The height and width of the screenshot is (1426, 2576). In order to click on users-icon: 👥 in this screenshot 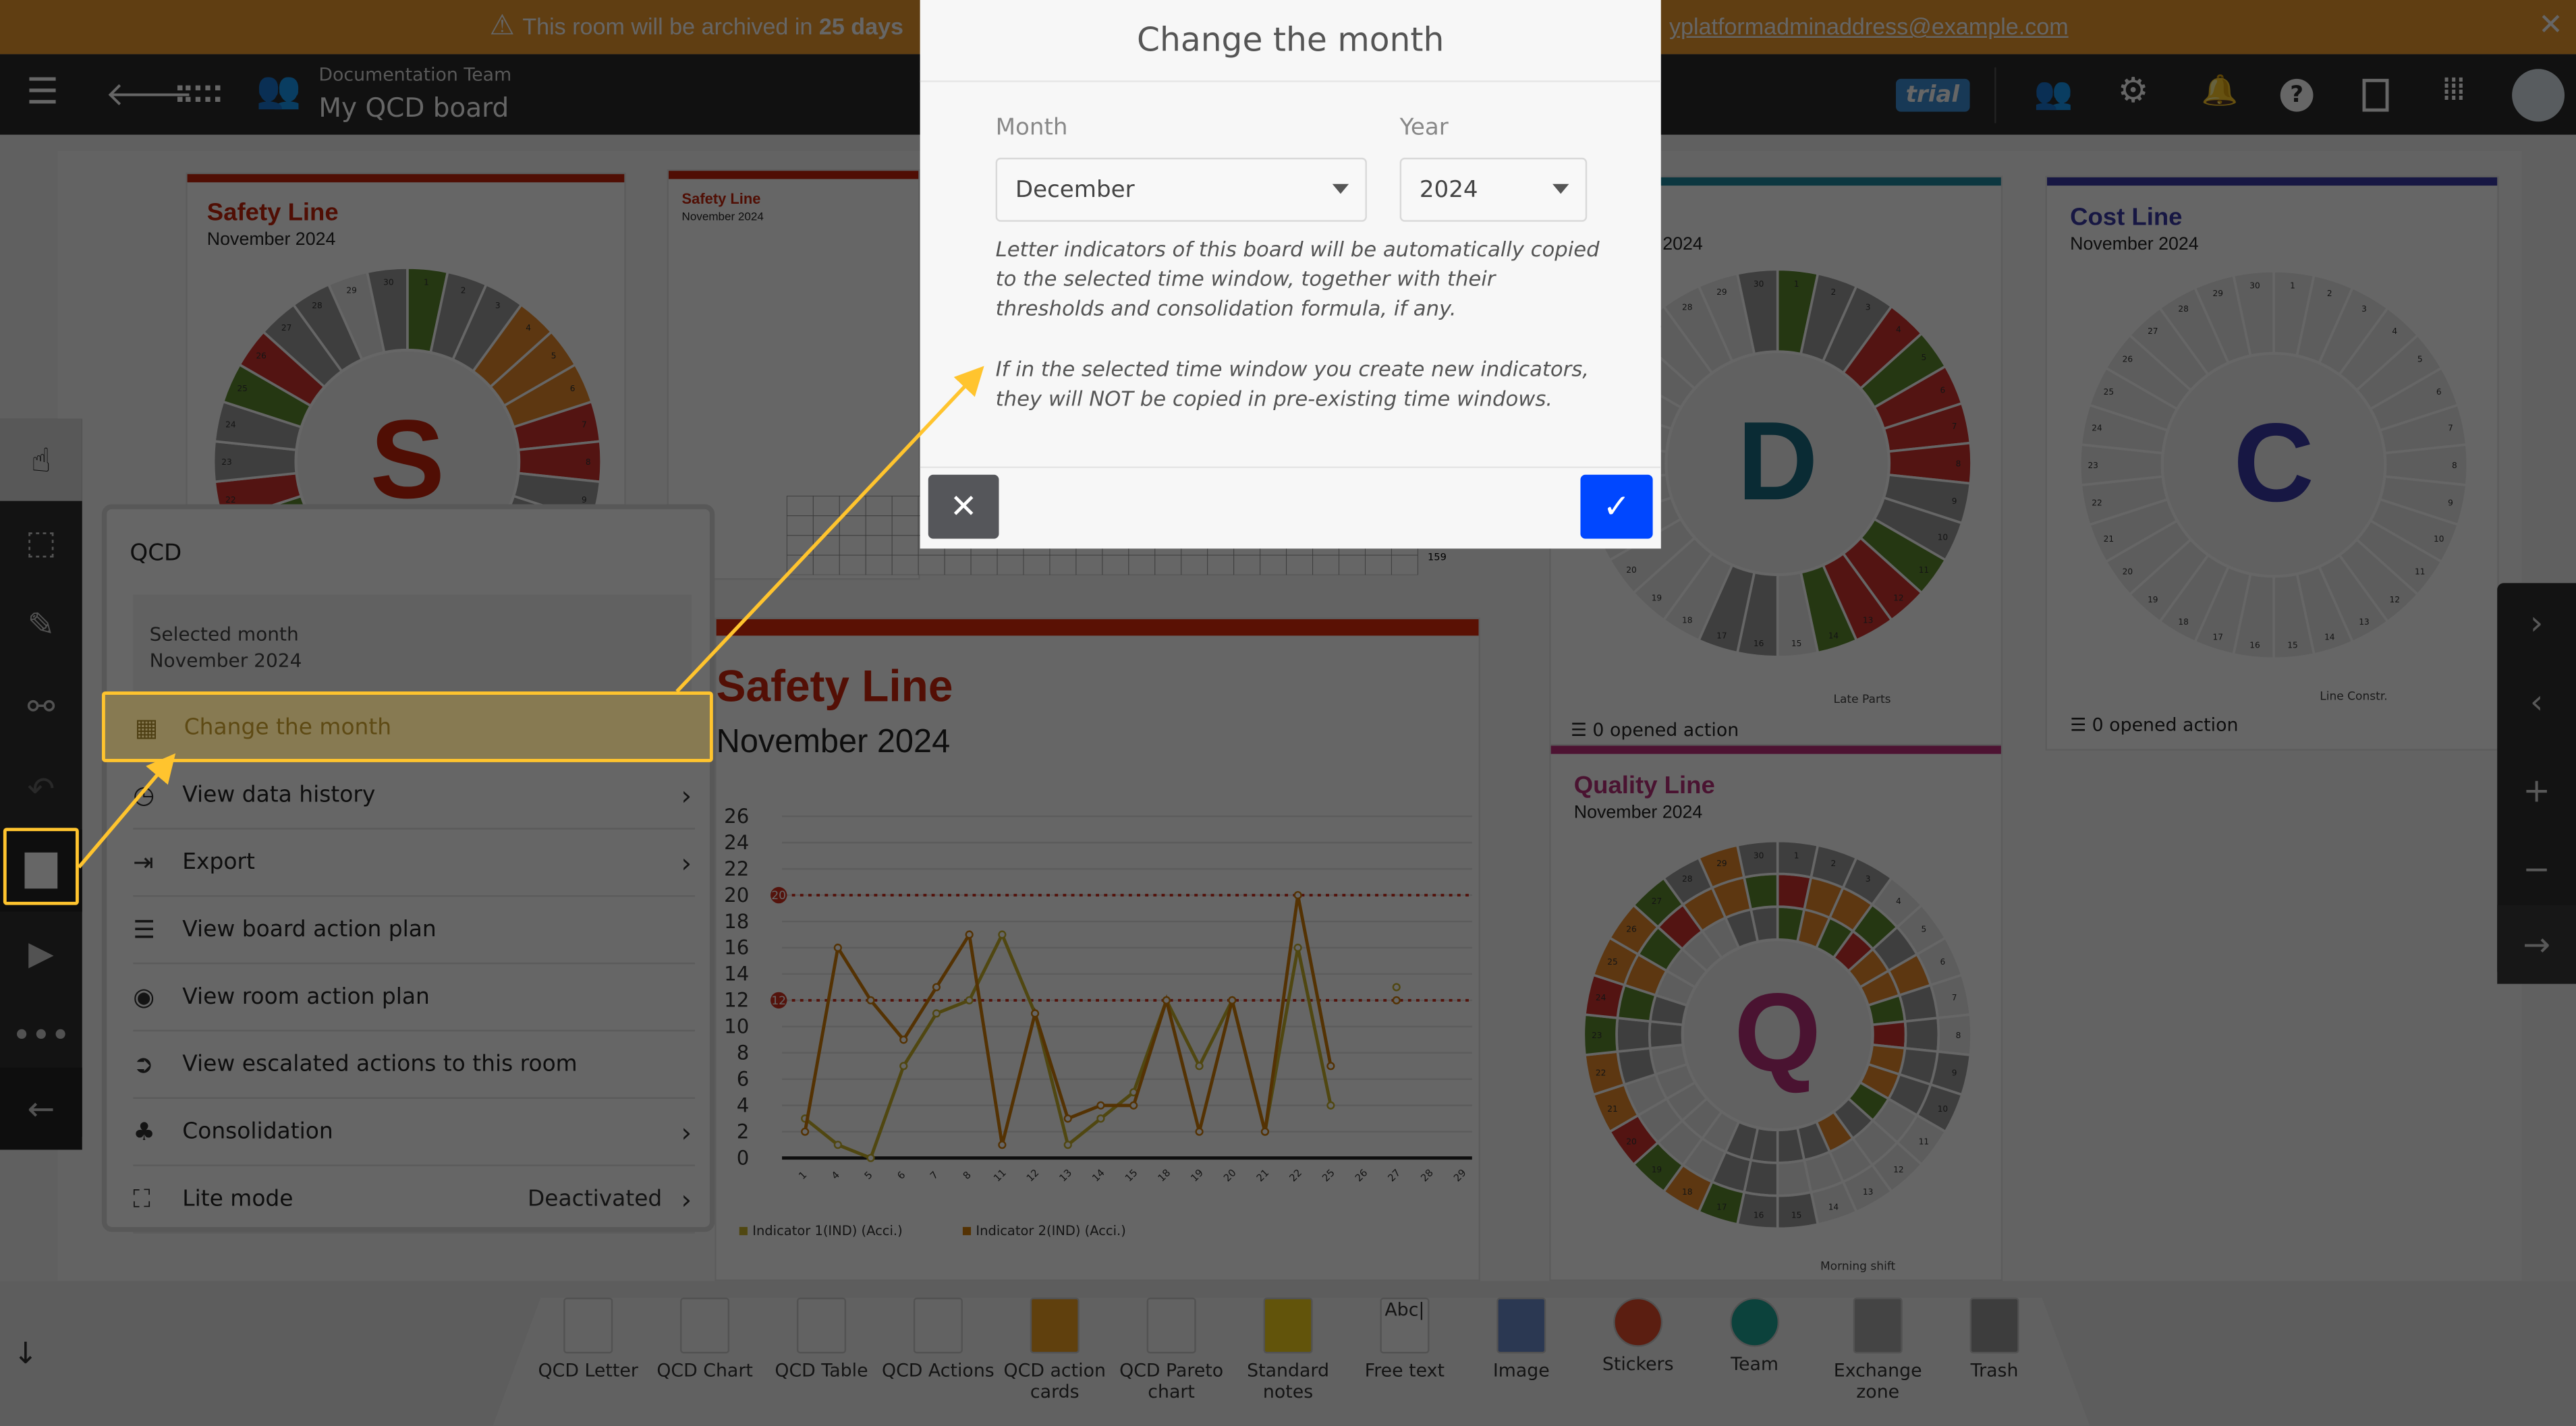, I will do `click(2053, 93)`.